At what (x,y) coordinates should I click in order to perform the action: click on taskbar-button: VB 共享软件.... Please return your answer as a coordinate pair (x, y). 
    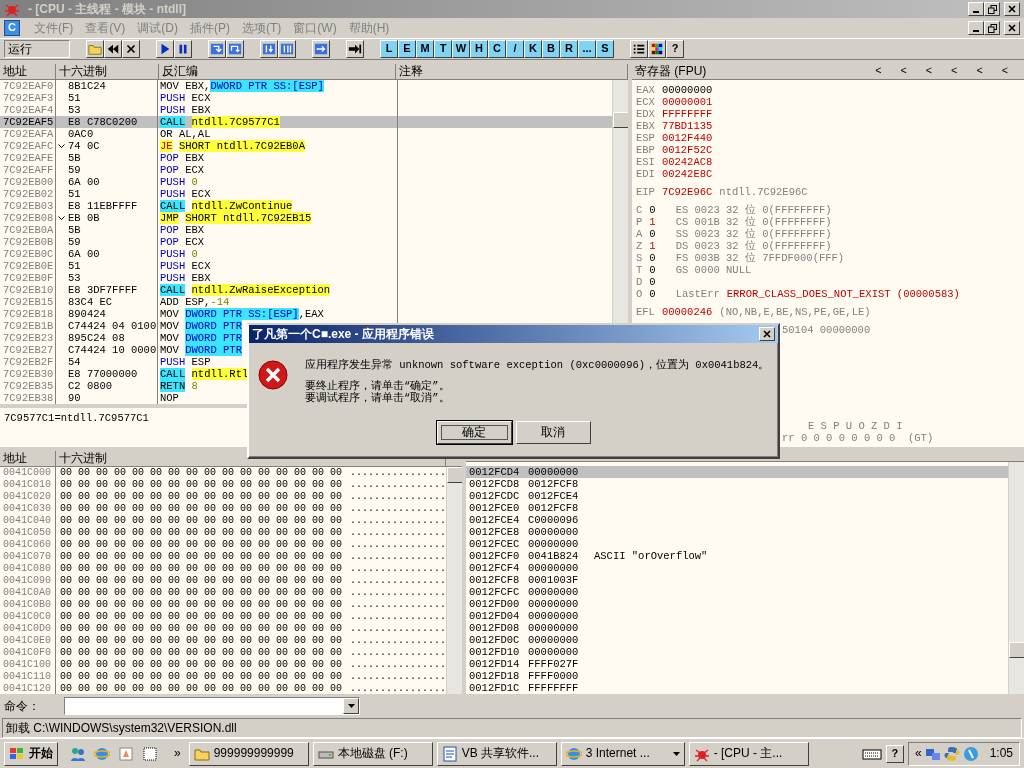
    Looking at the image, I should click on (496, 753).